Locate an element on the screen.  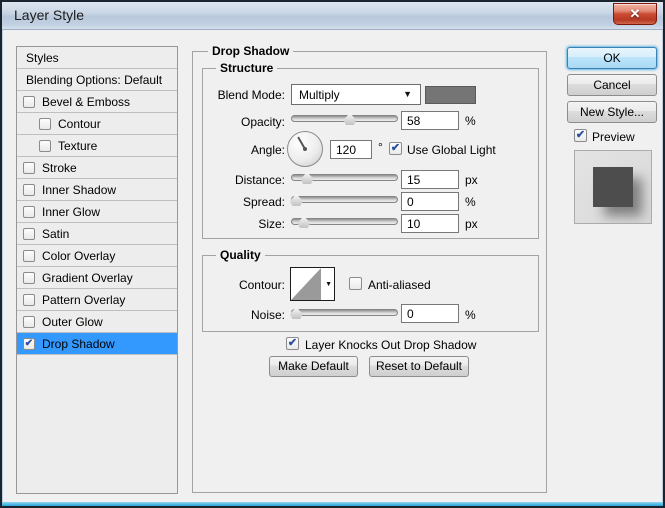
opacity-label: Opacity: is located at coordinates (262, 122).